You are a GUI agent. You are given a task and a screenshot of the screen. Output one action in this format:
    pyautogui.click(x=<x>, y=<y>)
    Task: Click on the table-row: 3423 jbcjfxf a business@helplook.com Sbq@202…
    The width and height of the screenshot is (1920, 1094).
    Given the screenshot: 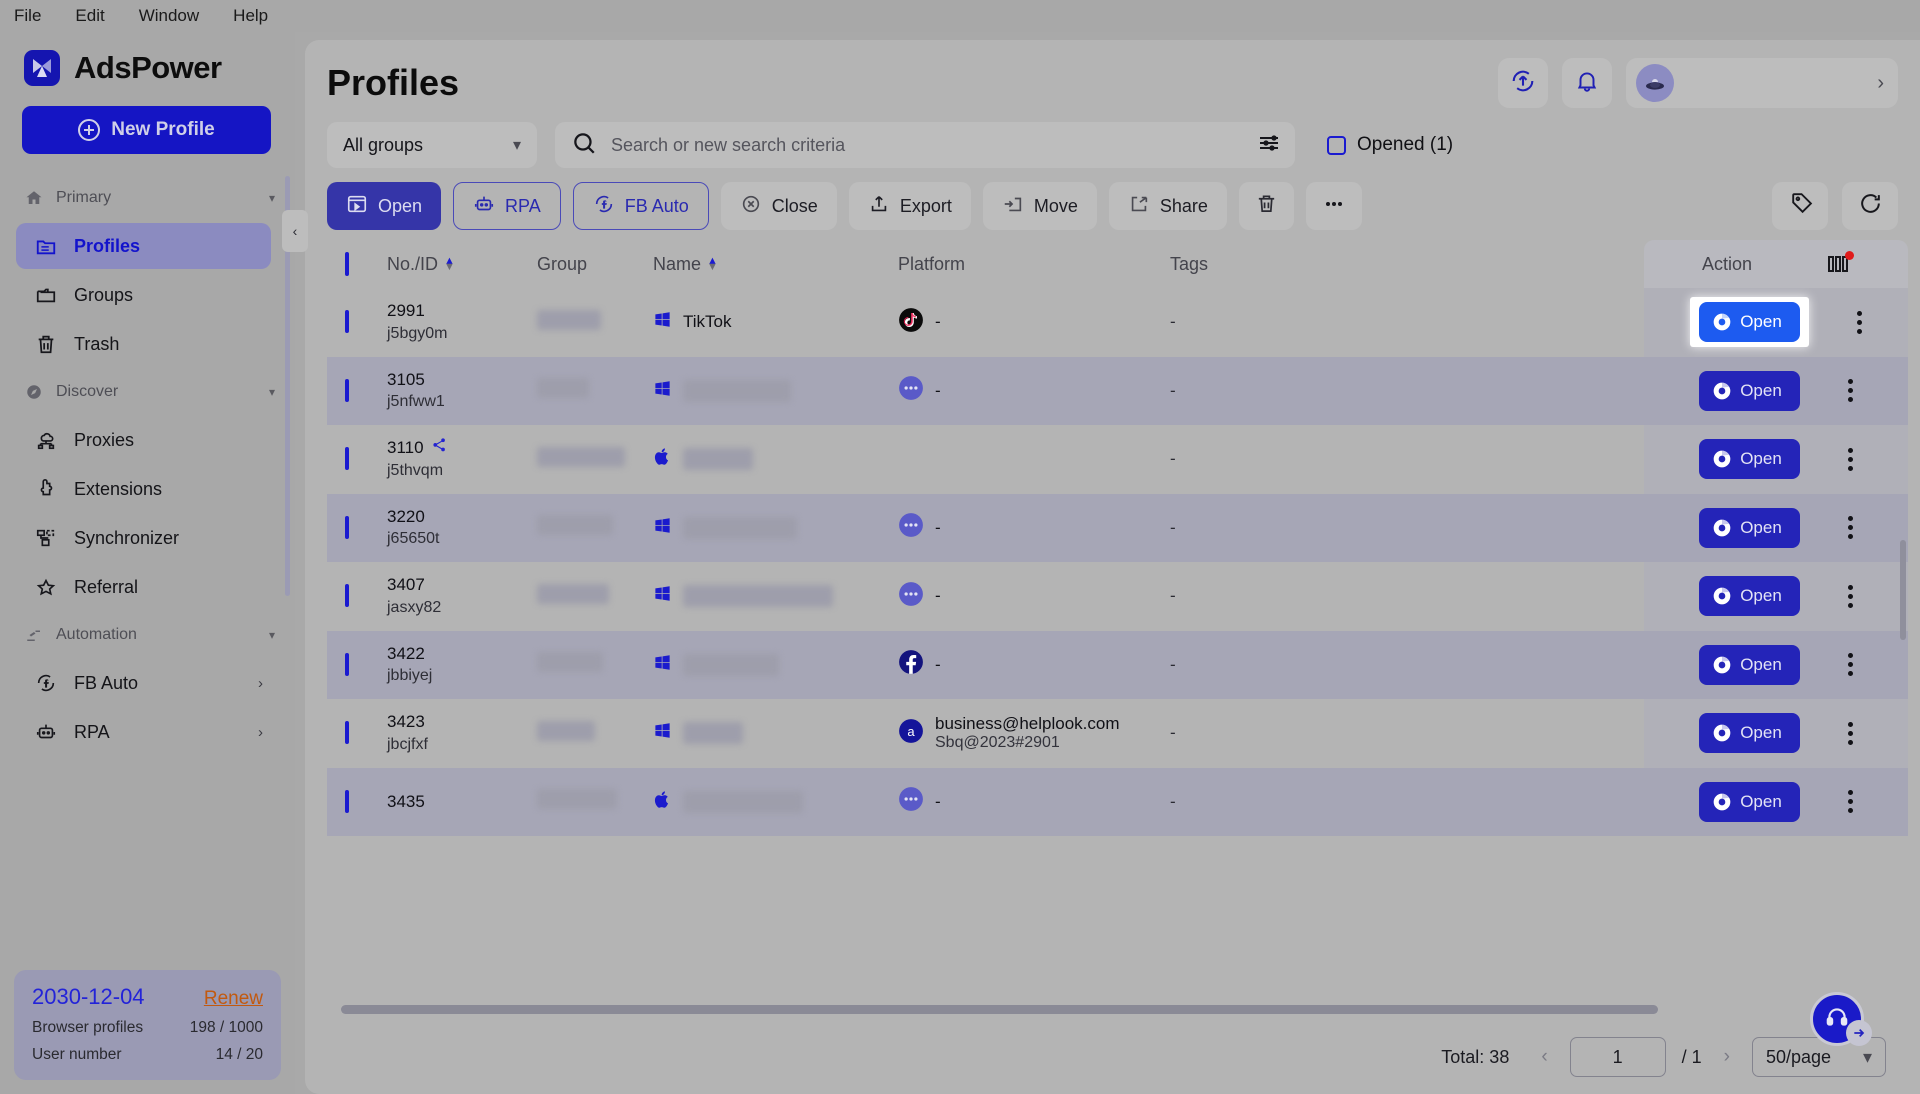 What is the action you would take?
    pyautogui.click(x=1117, y=733)
    